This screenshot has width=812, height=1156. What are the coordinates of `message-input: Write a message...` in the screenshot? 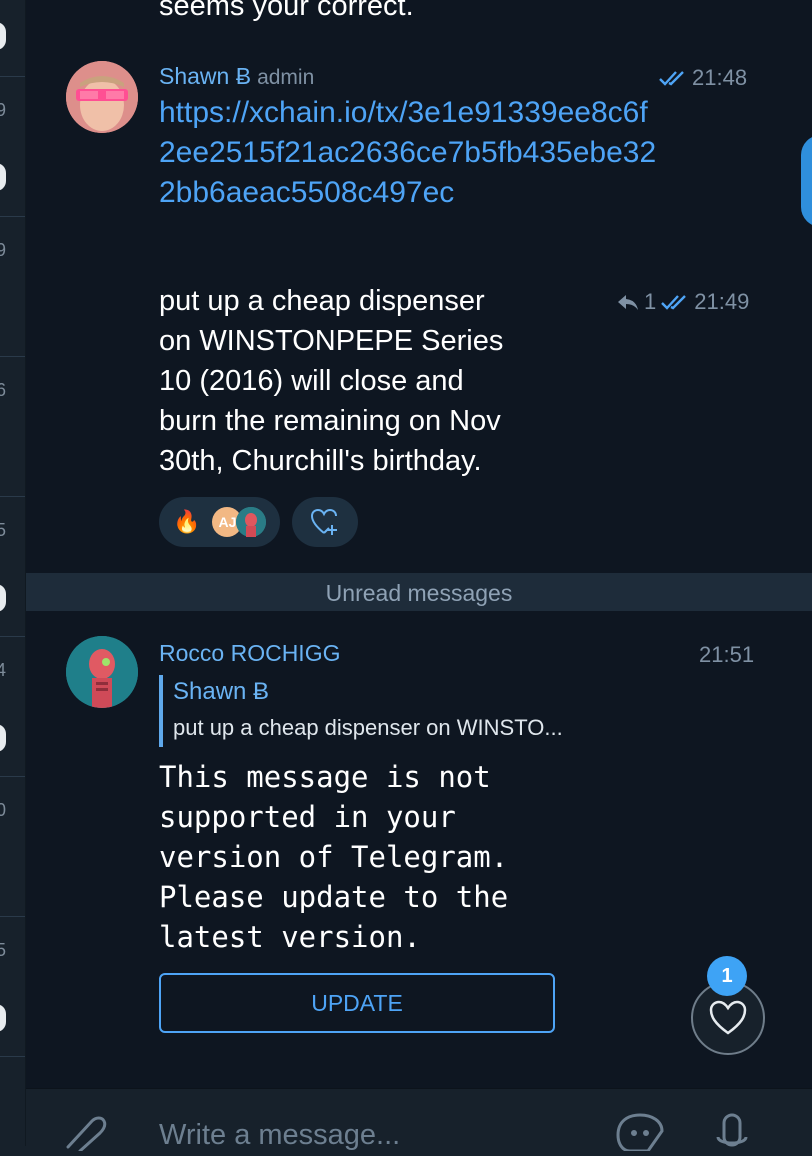 It's located at (279, 1135).